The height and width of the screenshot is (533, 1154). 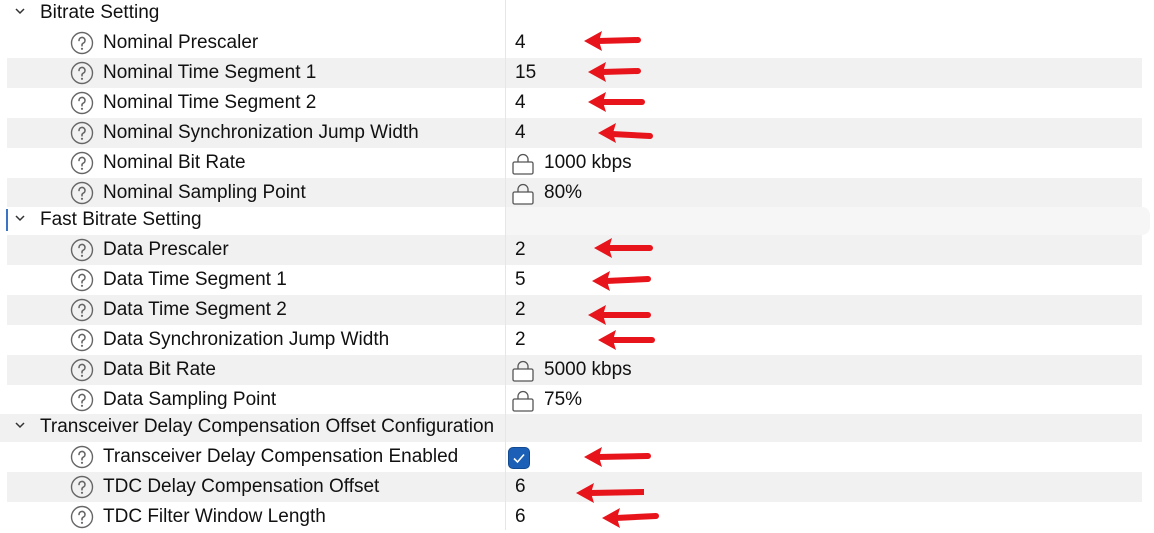 I want to click on tdc-enabled-checkbox, so click(x=519, y=458).